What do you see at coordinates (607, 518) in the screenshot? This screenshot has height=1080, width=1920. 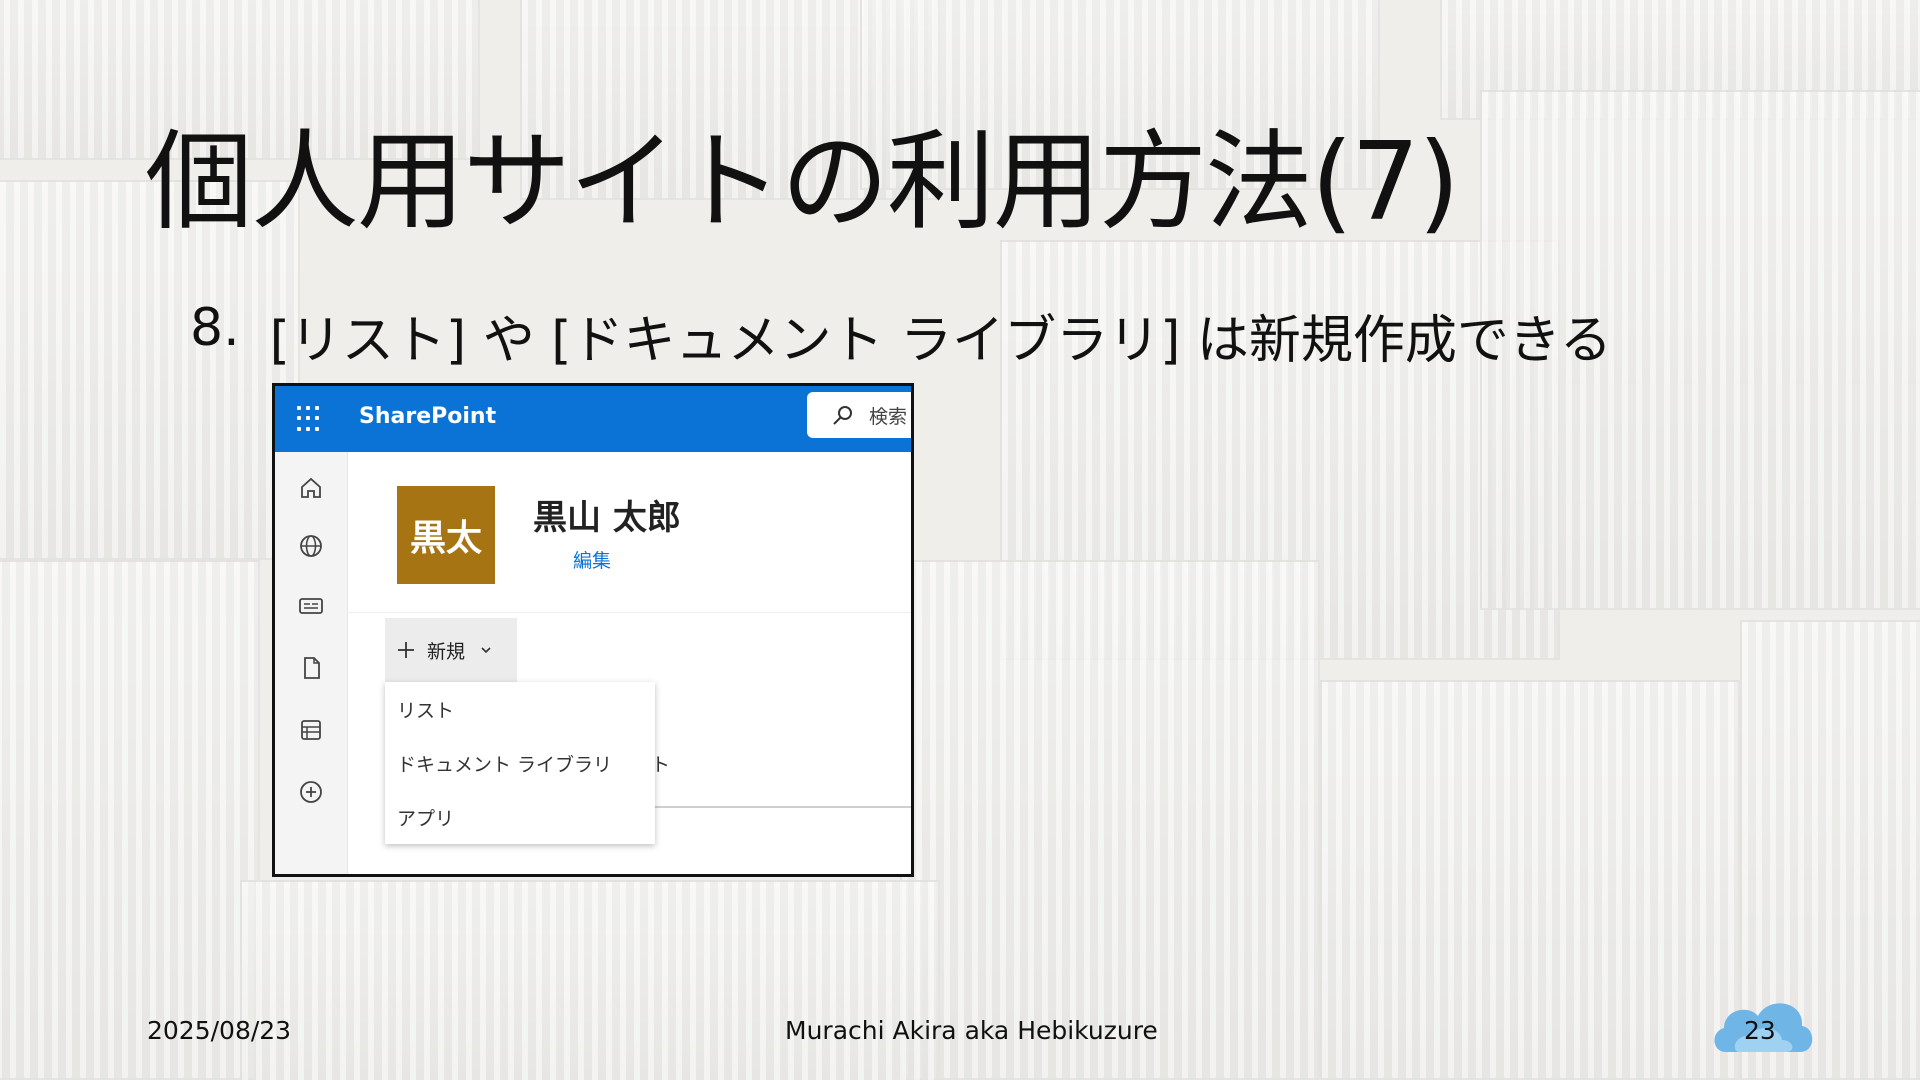 I see `site-name: 黒山 太郎` at bounding box center [607, 518].